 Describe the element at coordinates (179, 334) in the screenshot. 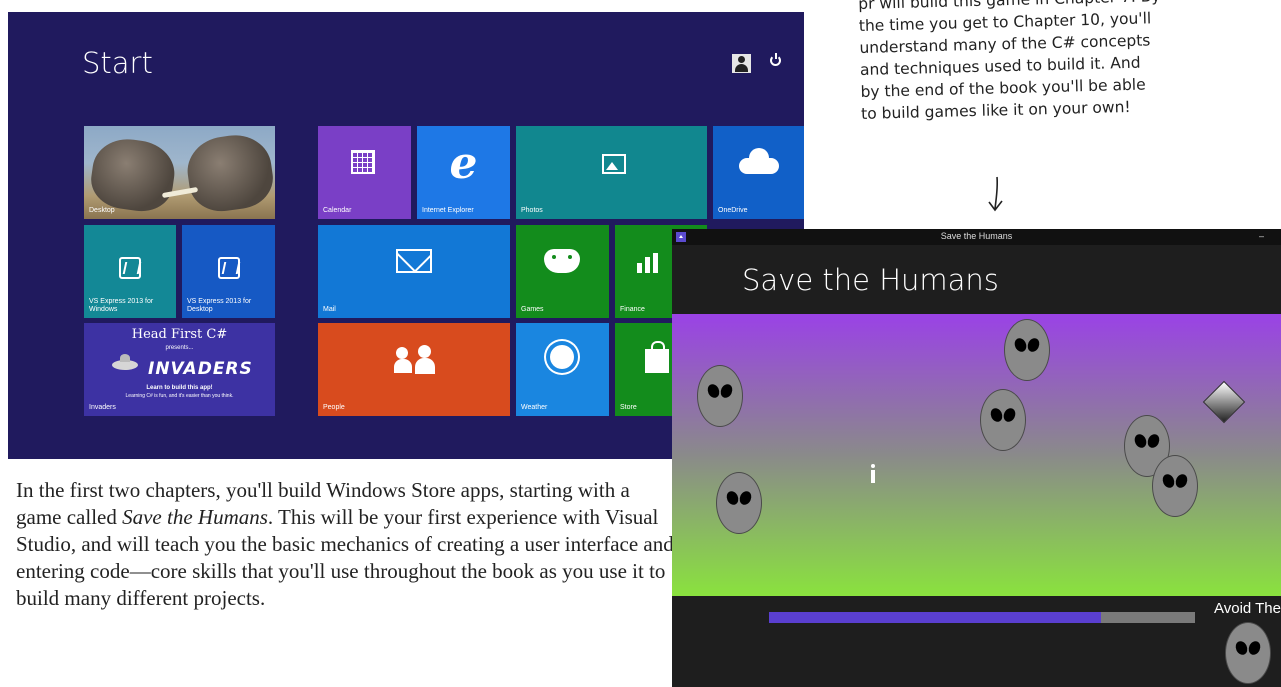

I see `invaders-brand: Head First C#` at that location.